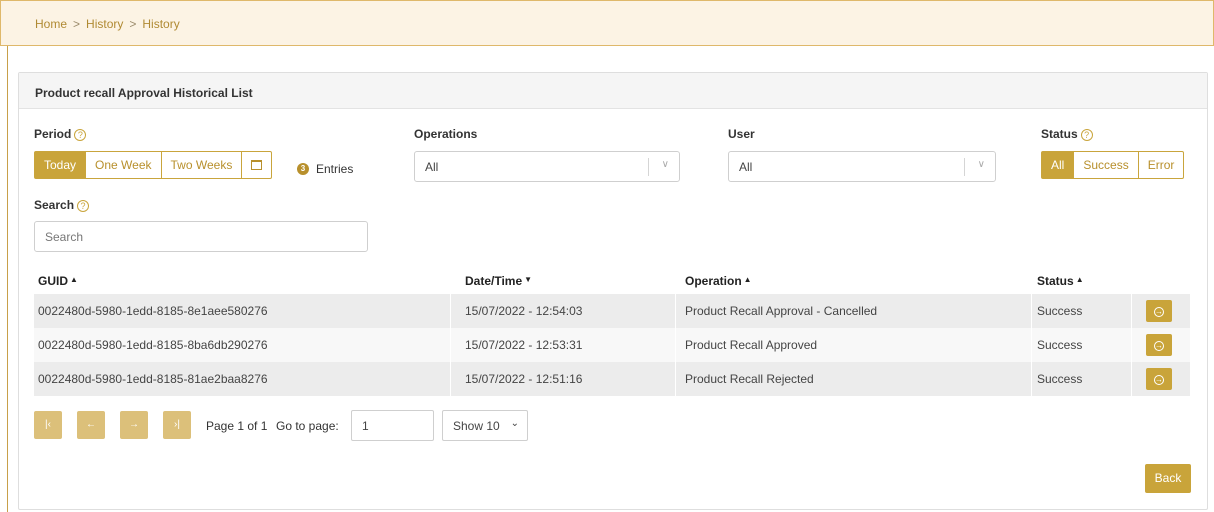 The width and height of the screenshot is (1214, 512). Describe the element at coordinates (1058, 165) in the screenshot. I see `status-all-button: All` at that location.